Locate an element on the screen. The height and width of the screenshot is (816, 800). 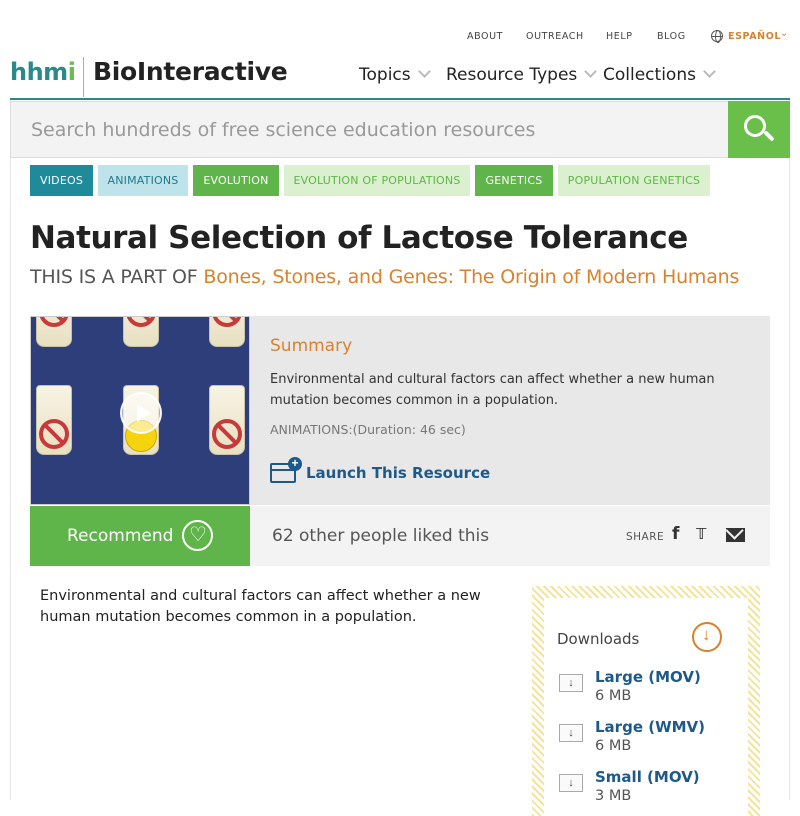
tag-evolution-of-populations: EVOLUTION OF POPULATIONS is located at coordinates (377, 180).